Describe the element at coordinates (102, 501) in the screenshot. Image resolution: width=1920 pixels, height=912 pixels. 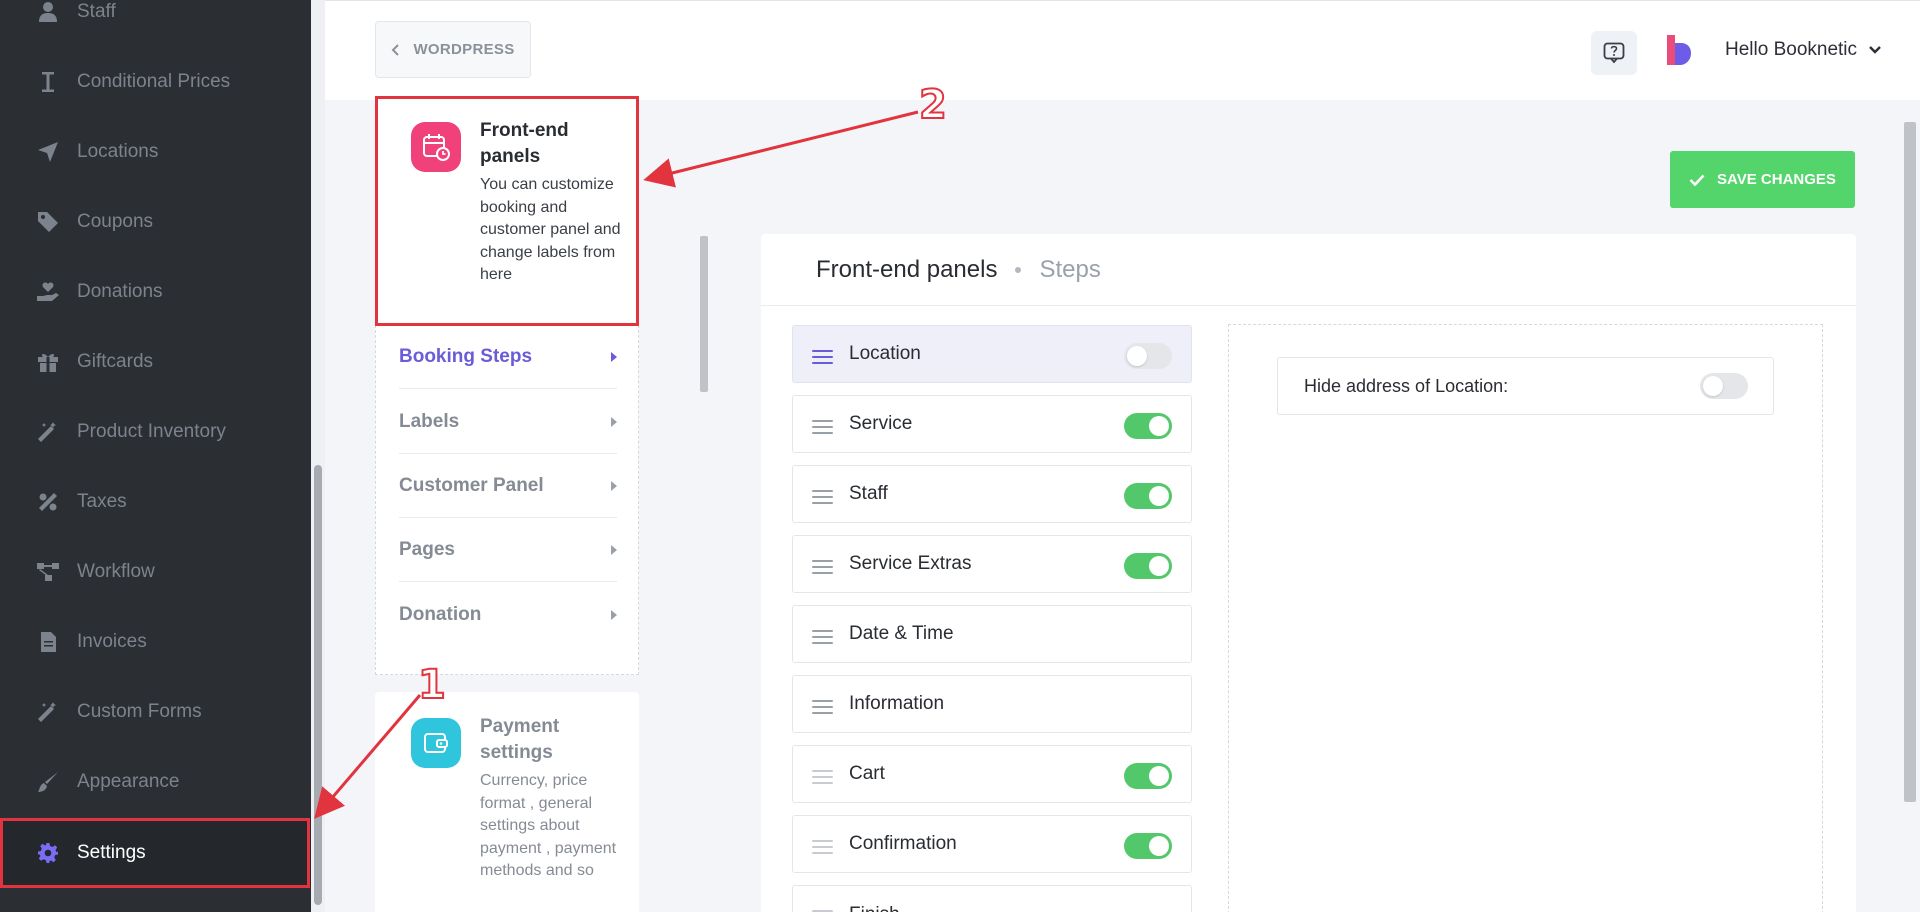
I see `sidebar-item-label: Taxes` at that location.